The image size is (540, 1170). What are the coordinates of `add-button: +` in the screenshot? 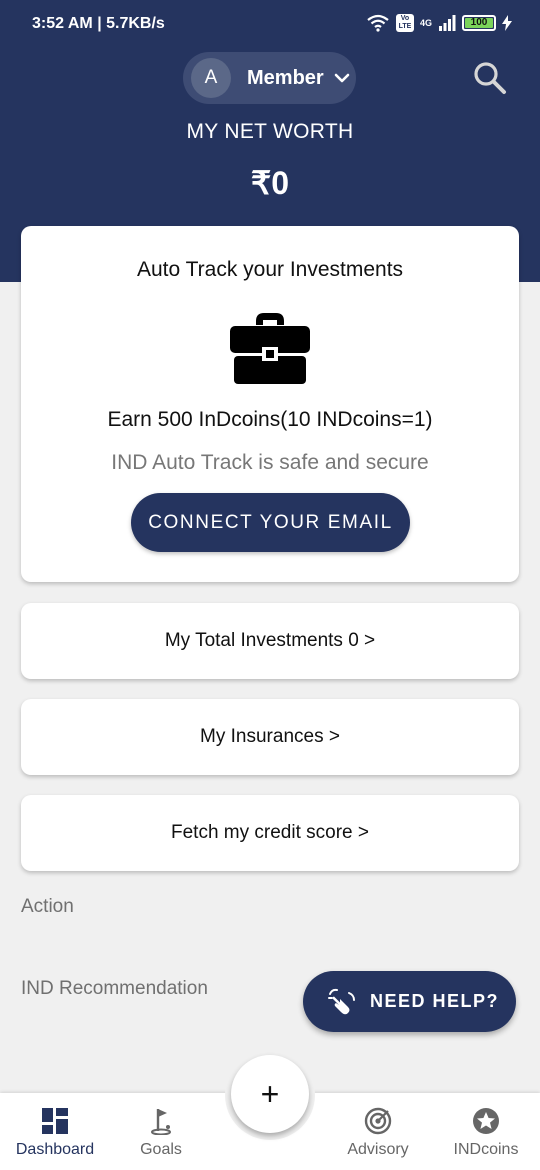 It's located at (270, 1094).